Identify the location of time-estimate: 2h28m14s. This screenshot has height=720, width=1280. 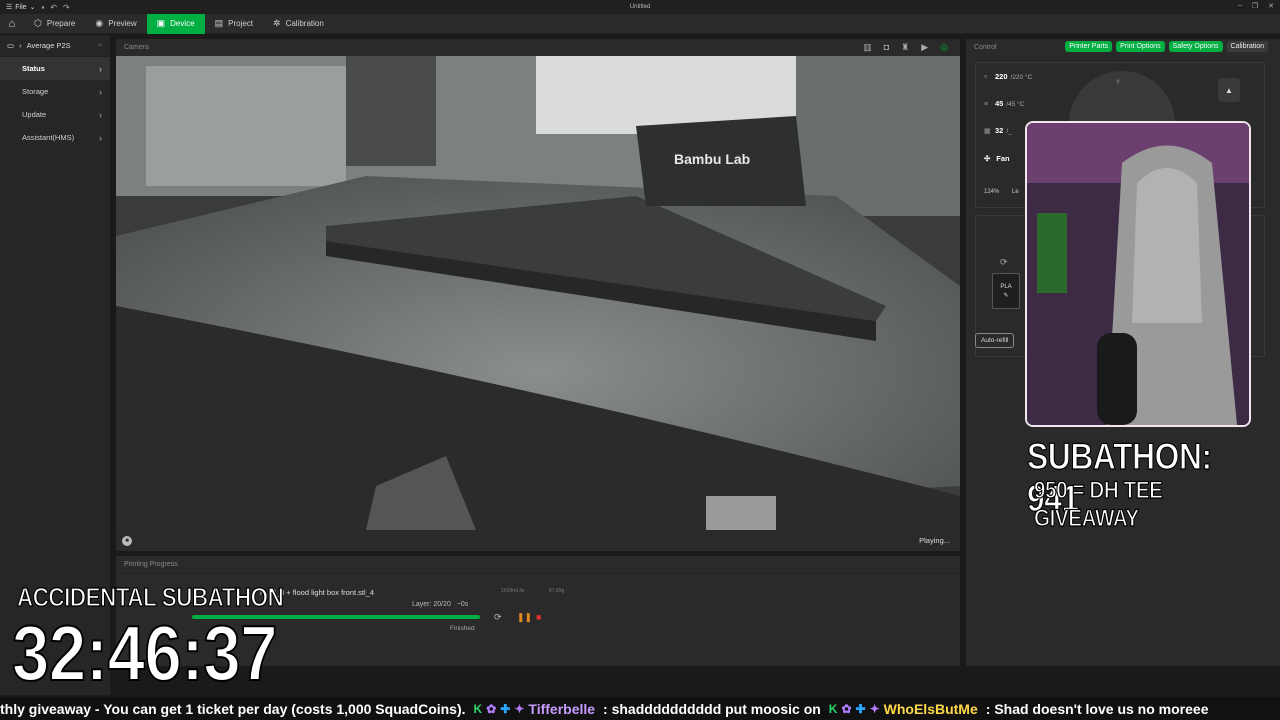
(513, 591).